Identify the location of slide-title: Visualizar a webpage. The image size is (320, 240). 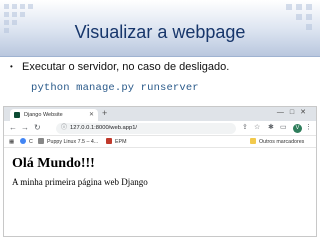
(160, 32).